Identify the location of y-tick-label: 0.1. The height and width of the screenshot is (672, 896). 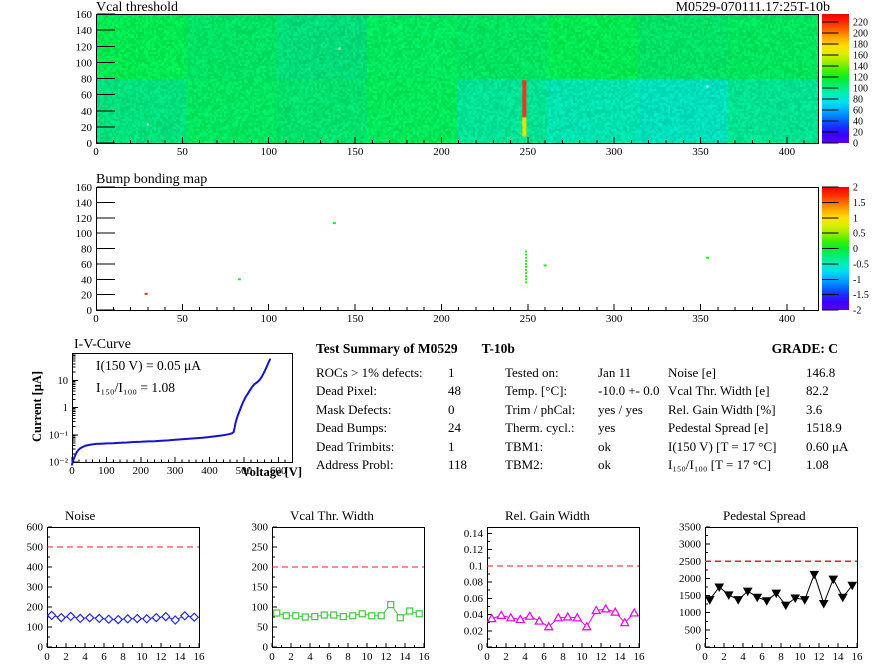
(476, 566).